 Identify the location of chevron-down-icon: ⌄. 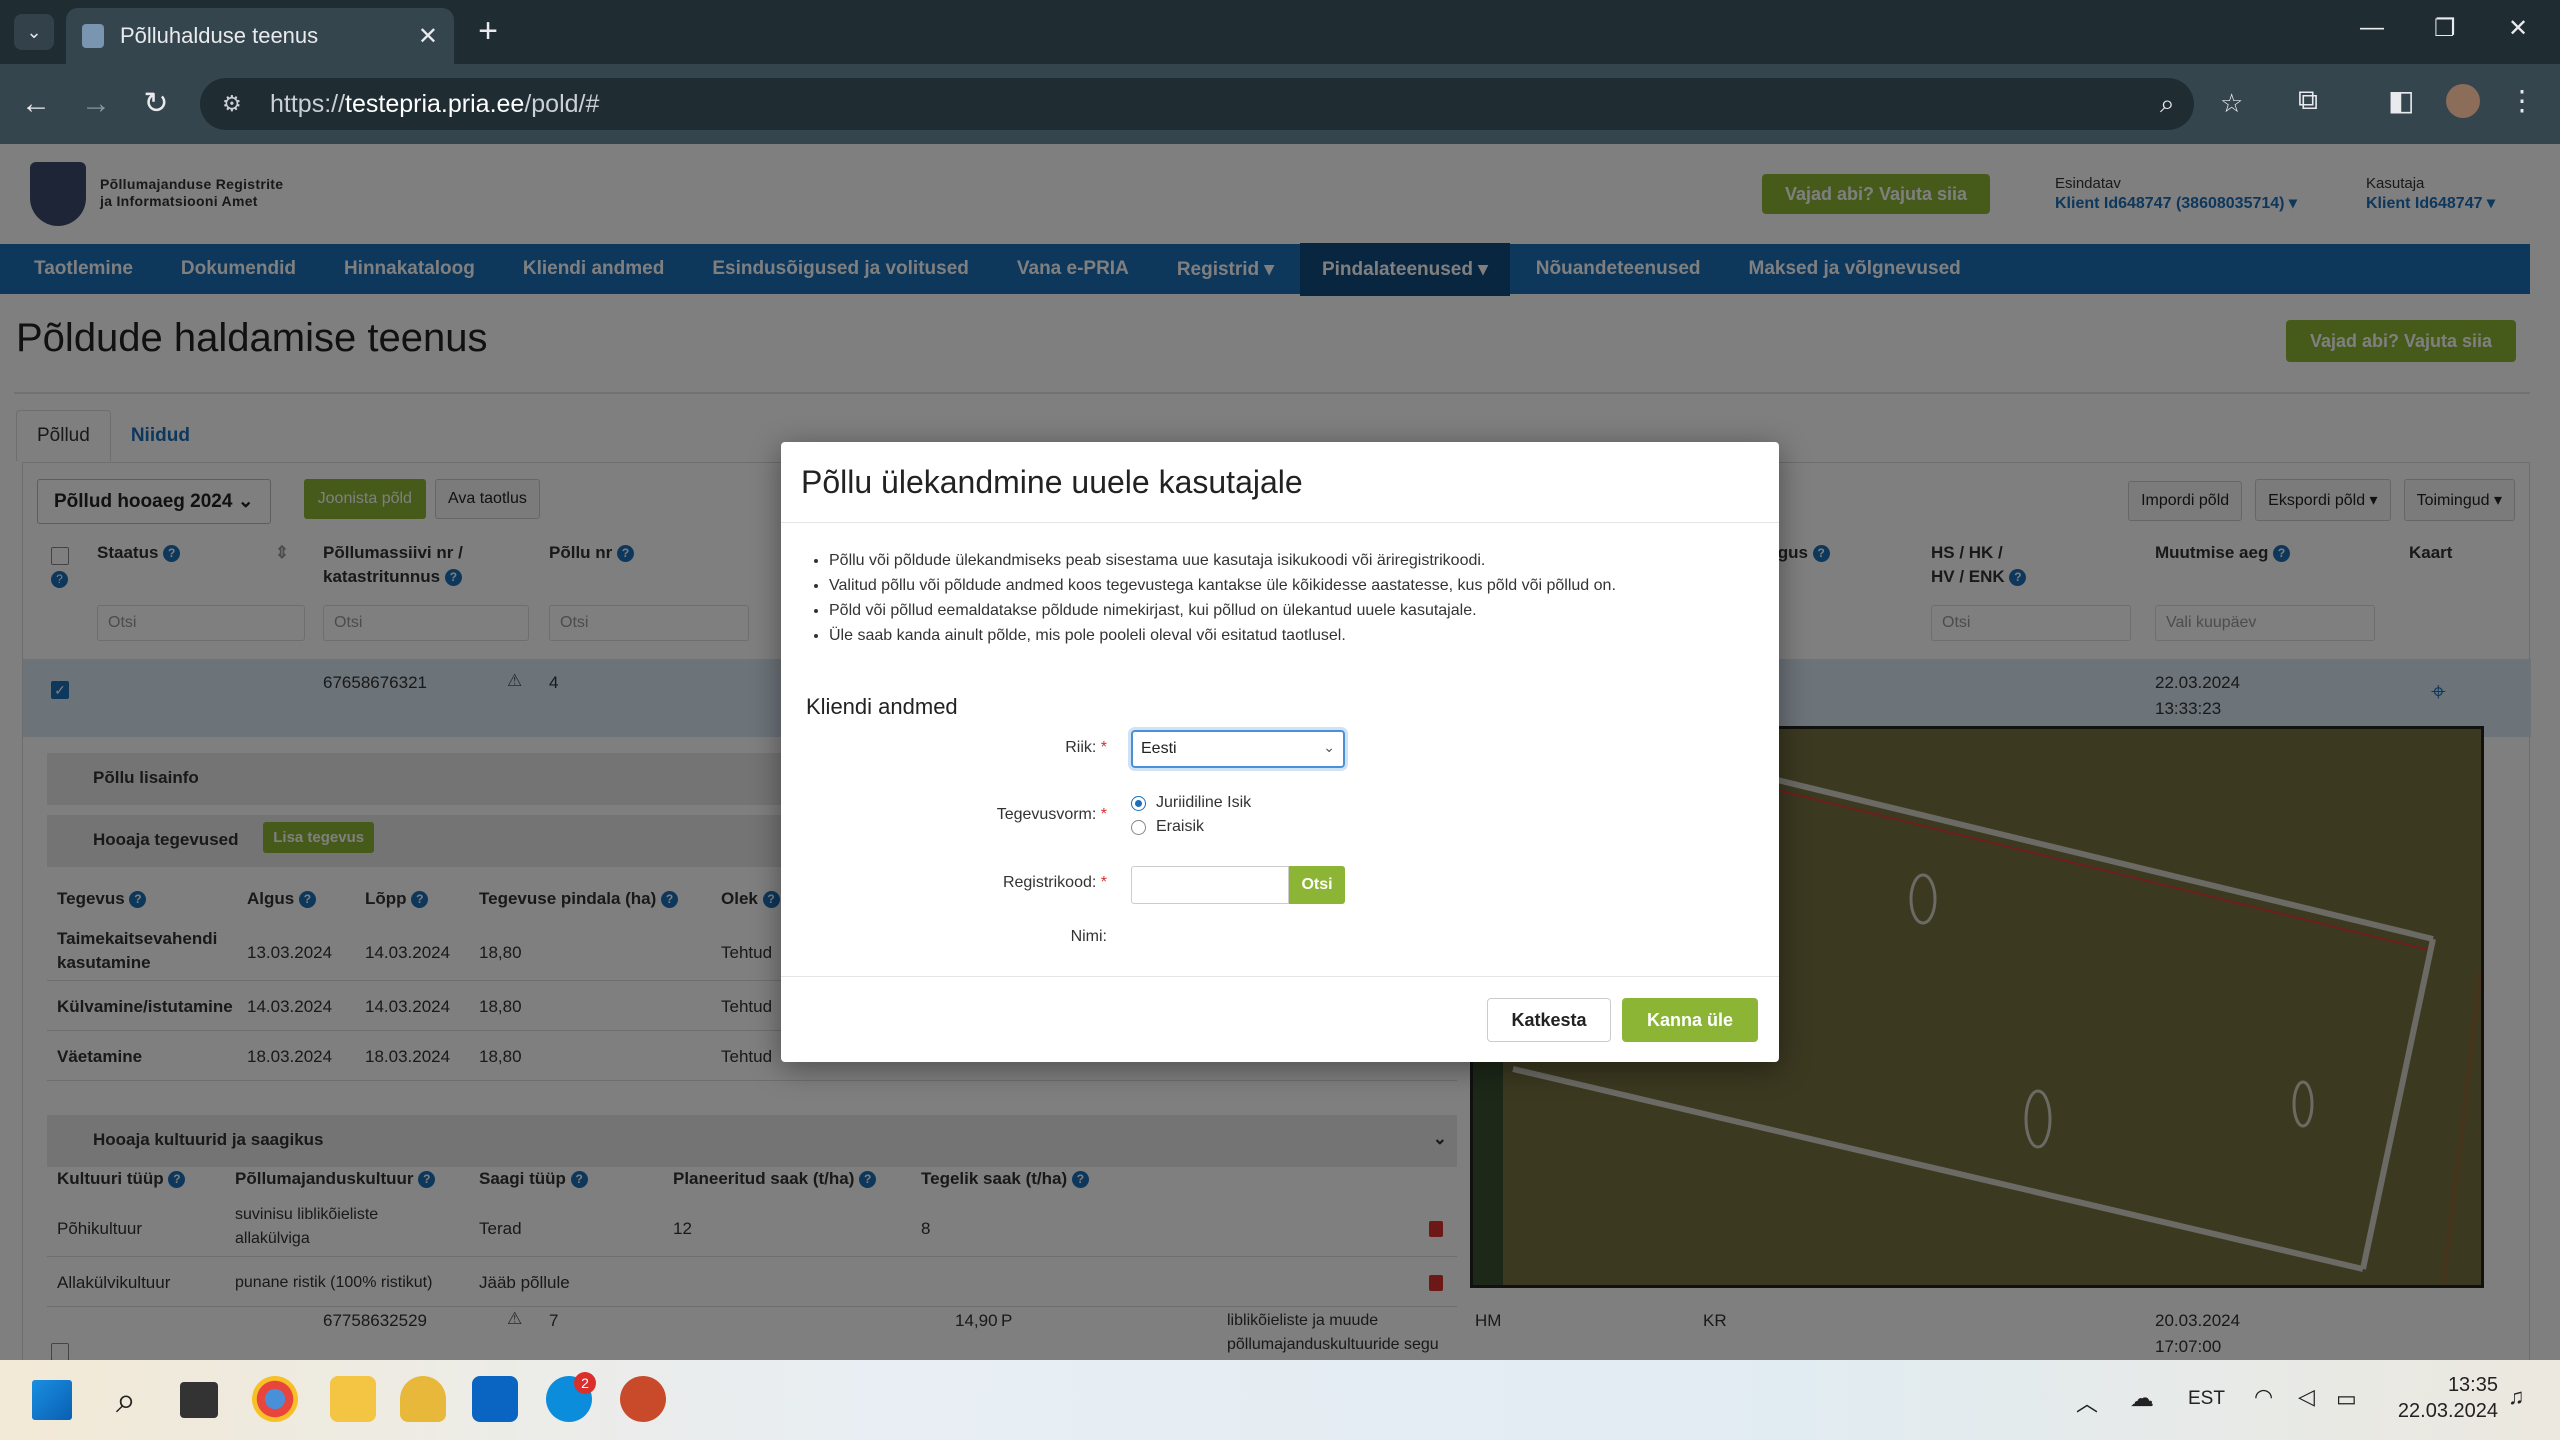
(1329, 747).